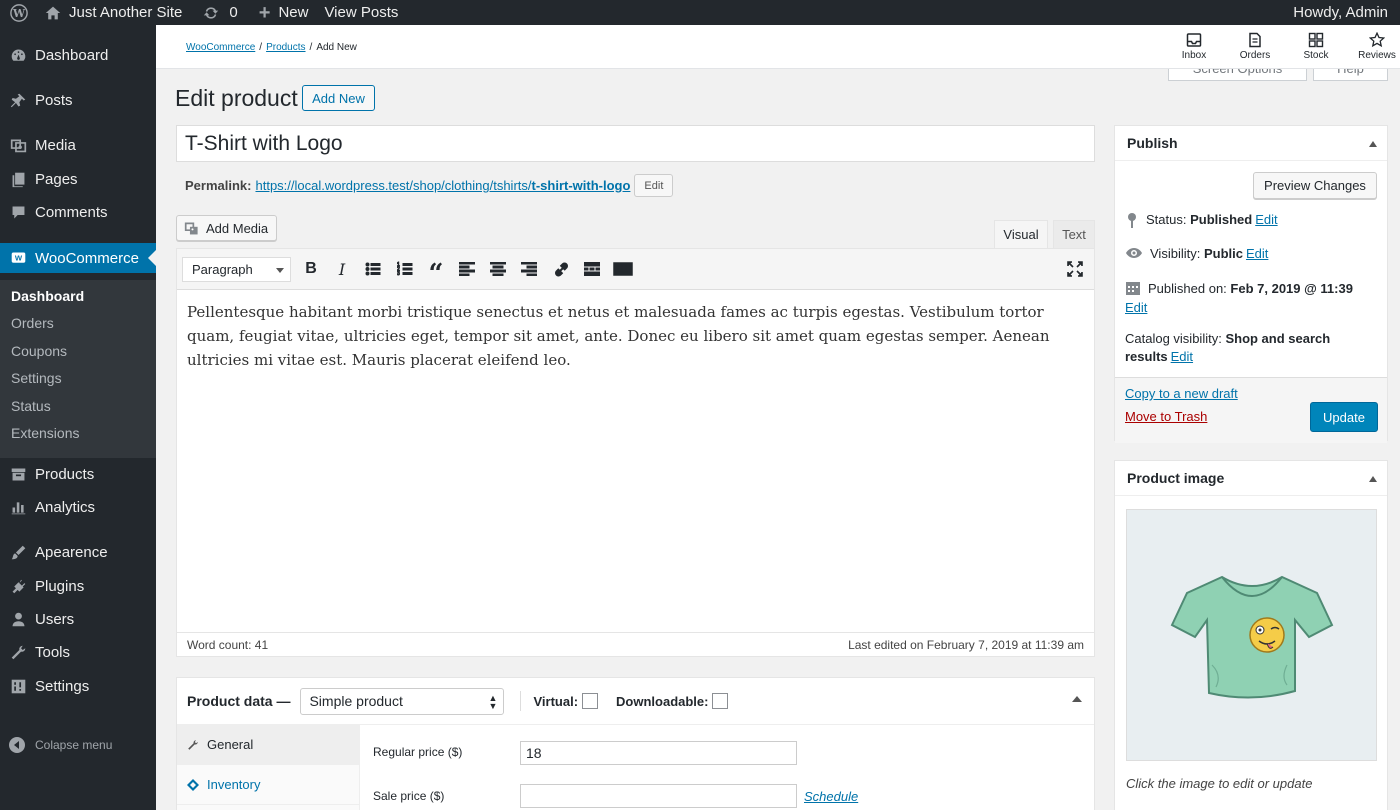 This screenshot has width=1400, height=810. Describe the element at coordinates (1182, 356) in the screenshot. I see `catalog-edit-link: Edit` at that location.